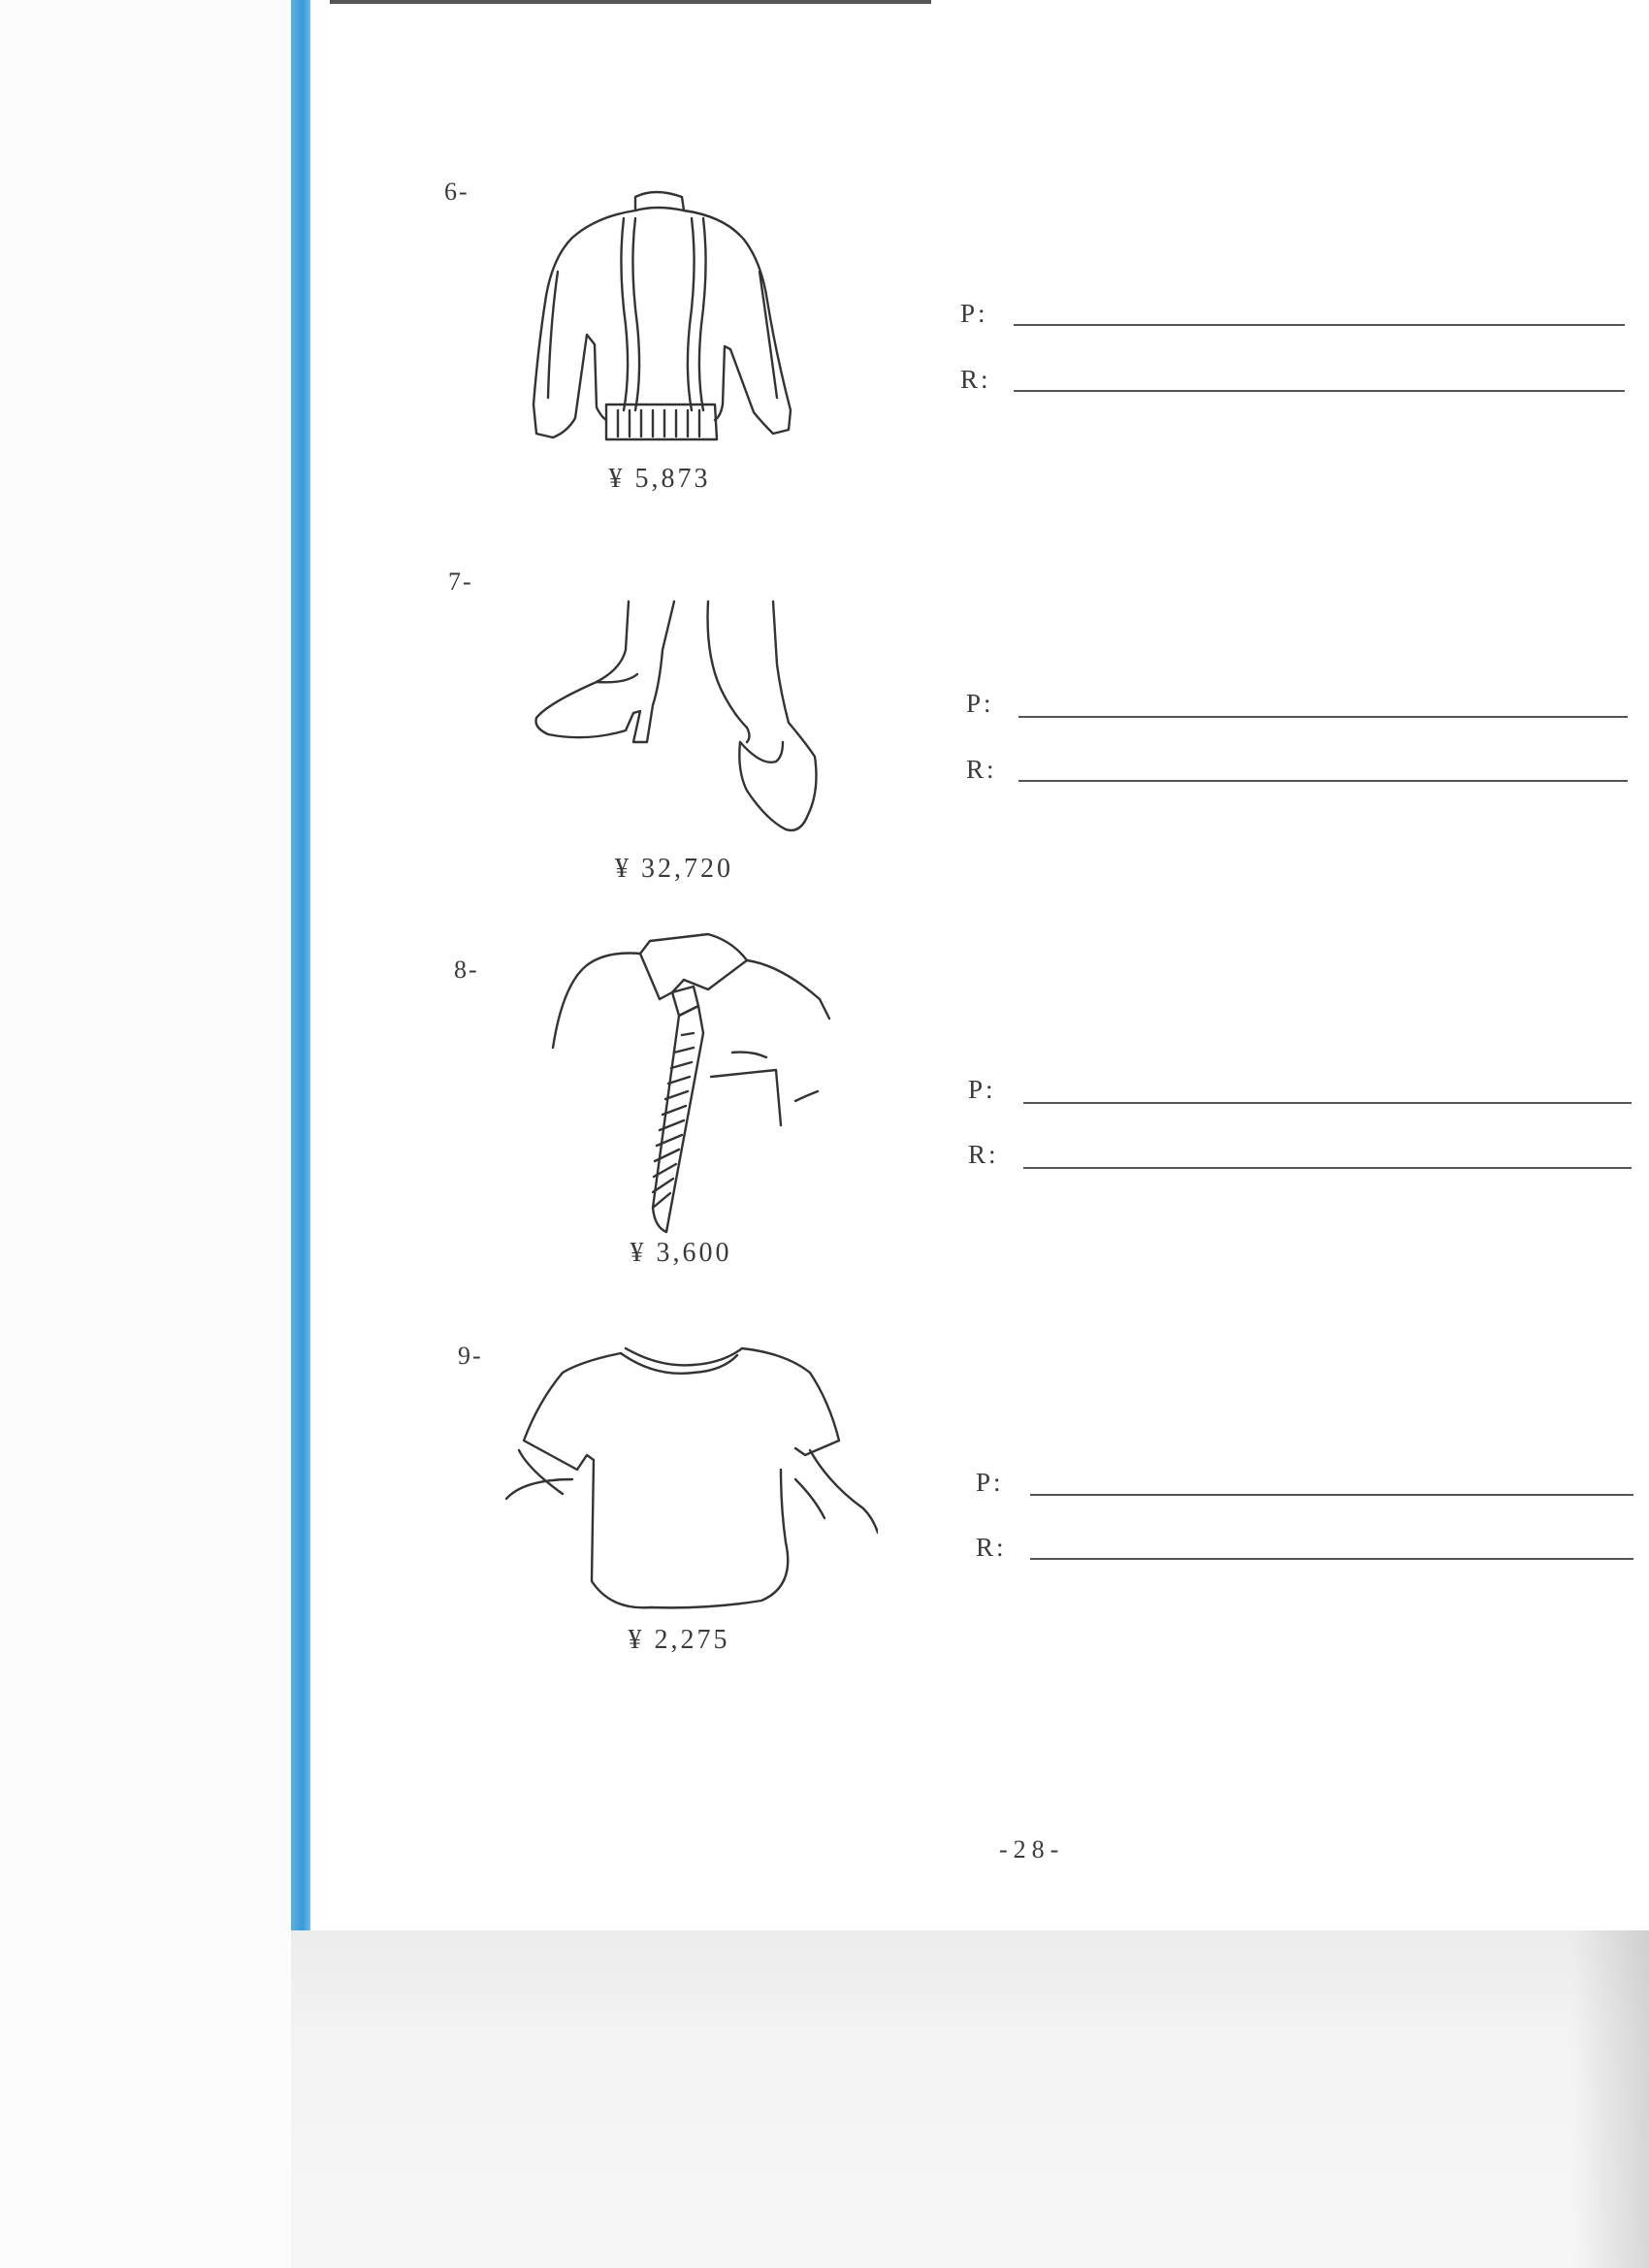  I want to click on price-label: ¥ 5,873, so click(659, 479).